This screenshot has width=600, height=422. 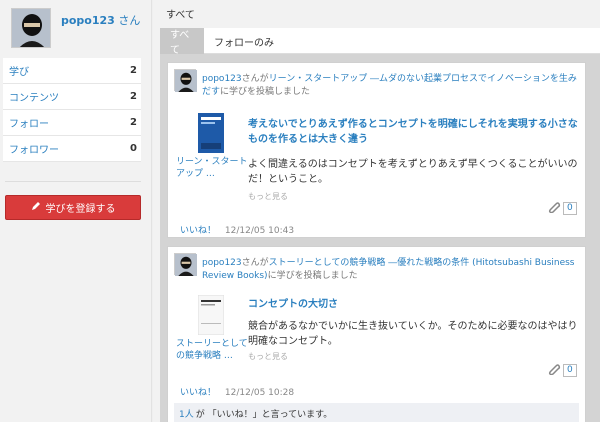 I want to click on avatar, so click(x=31, y=28).